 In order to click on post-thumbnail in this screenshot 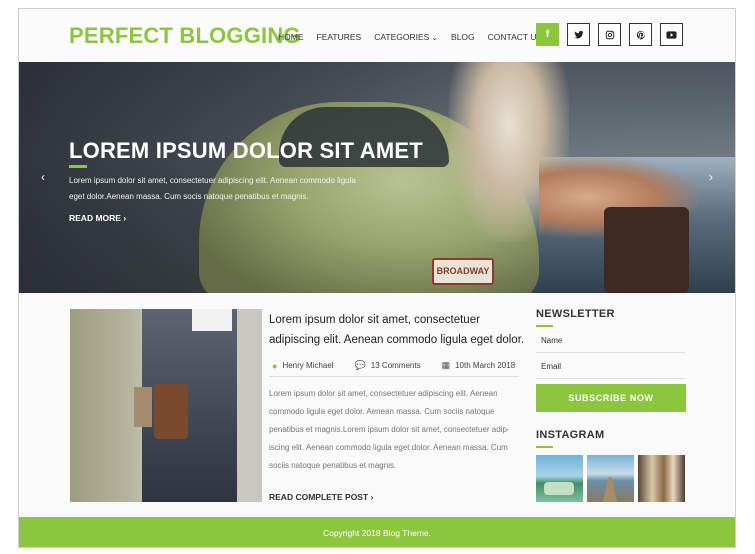, I will do `click(166, 405)`.